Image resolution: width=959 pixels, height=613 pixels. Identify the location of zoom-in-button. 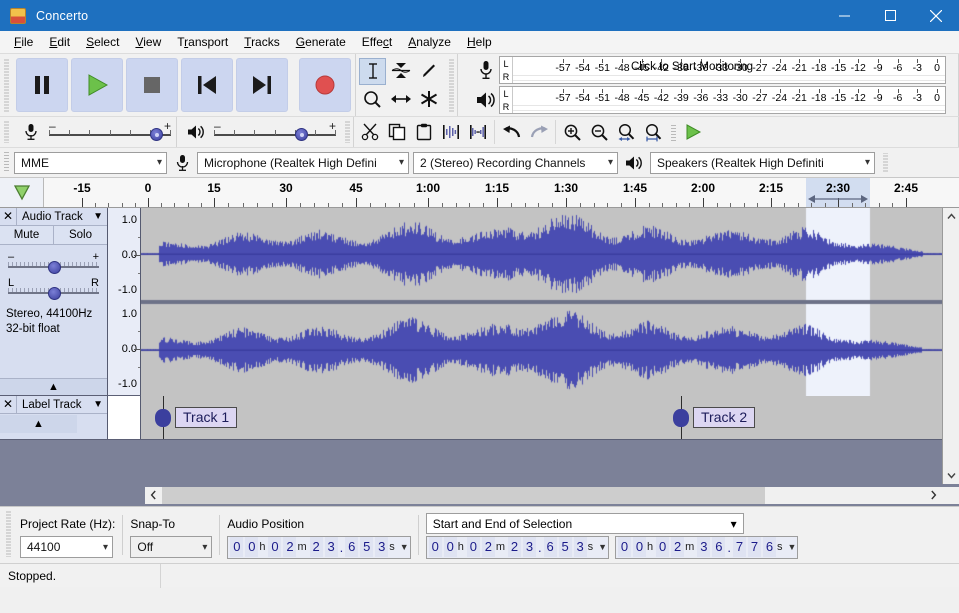
(572, 132).